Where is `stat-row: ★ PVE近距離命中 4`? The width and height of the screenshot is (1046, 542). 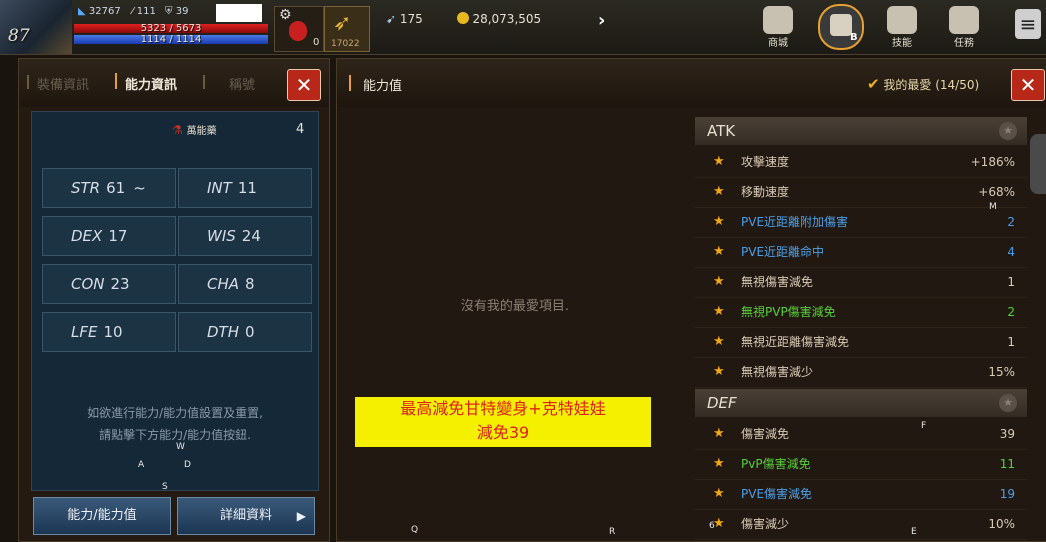 stat-row: ★ PVE近距離命中 4 is located at coordinates (861, 252).